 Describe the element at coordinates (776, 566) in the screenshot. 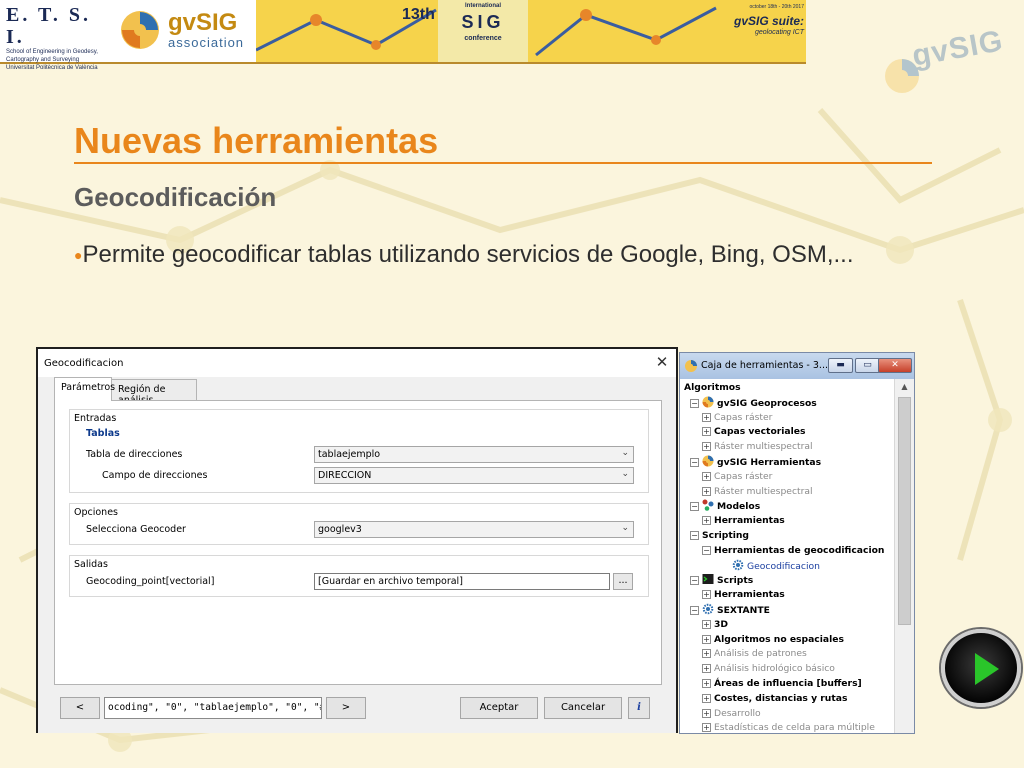

I see `tree-node: Geocodificacion` at that location.